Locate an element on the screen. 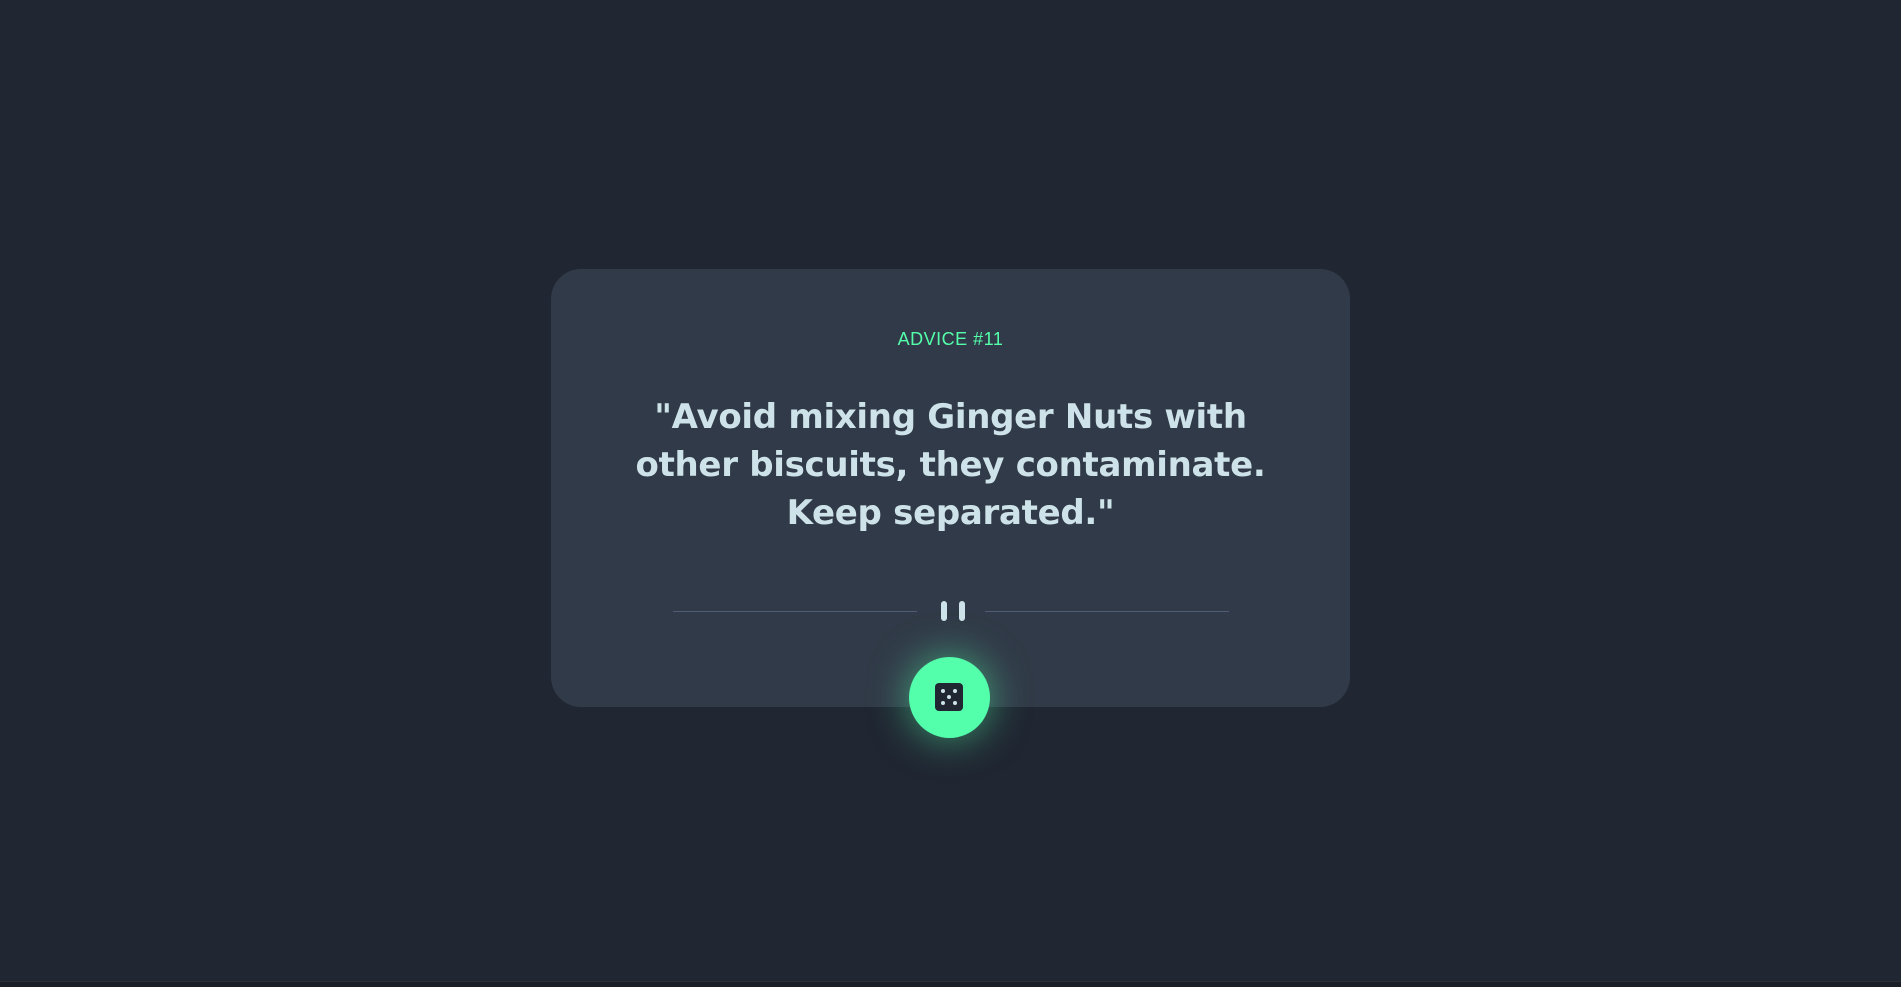 This screenshot has height=987, width=1901. divider-line-left is located at coordinates (795, 611).